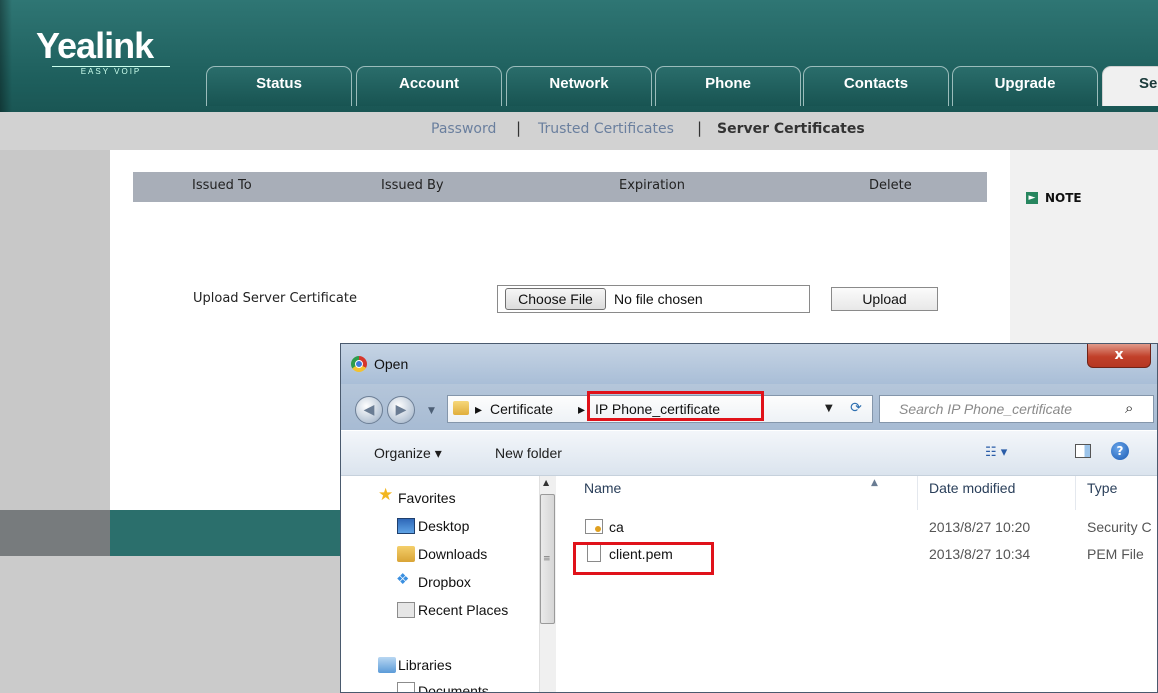  Describe the element at coordinates (461, 408) in the screenshot. I see `folder-icon` at that location.